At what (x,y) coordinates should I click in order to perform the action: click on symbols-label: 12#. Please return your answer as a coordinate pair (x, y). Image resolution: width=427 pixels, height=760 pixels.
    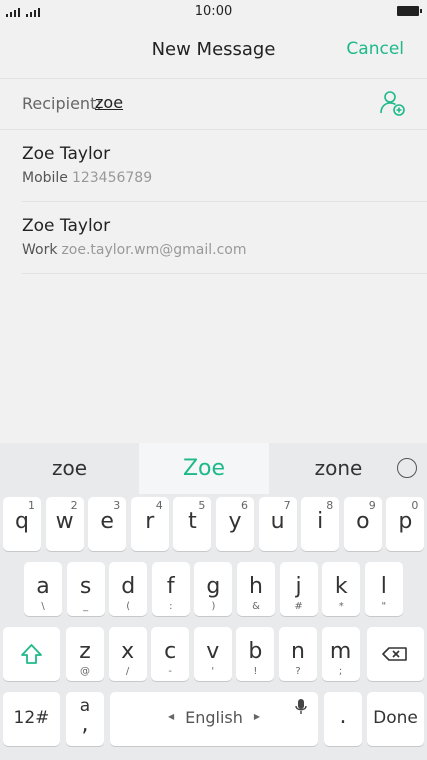
    Looking at the image, I should click on (31, 718).